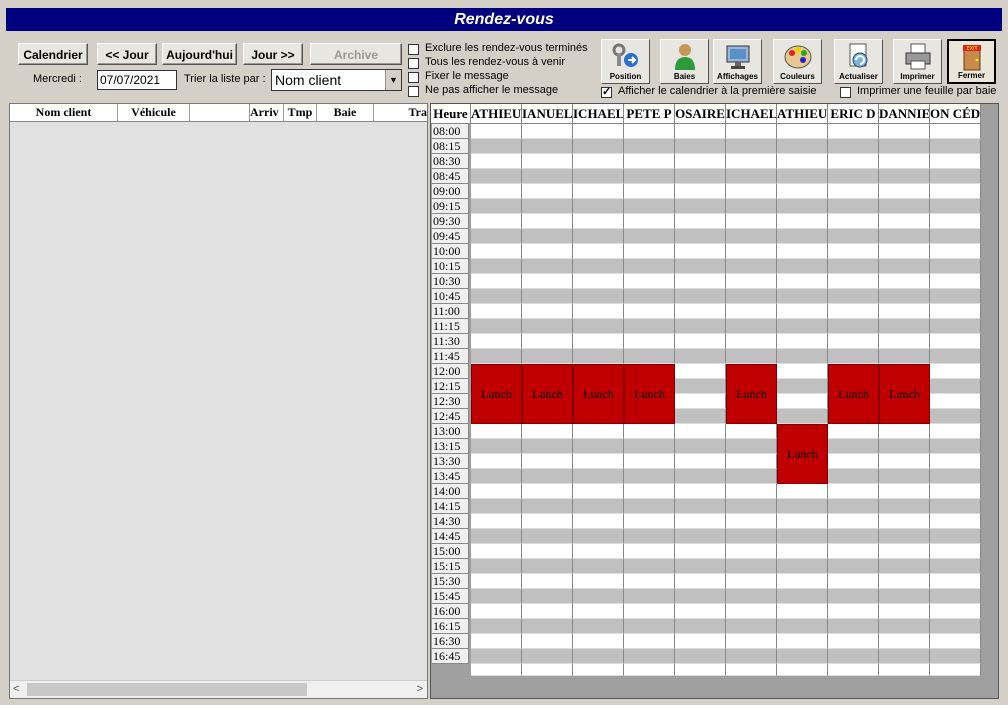 This screenshot has height=705, width=1008. Describe the element at coordinates (167, 689) in the screenshot. I see `scrollbar-thumb` at that location.